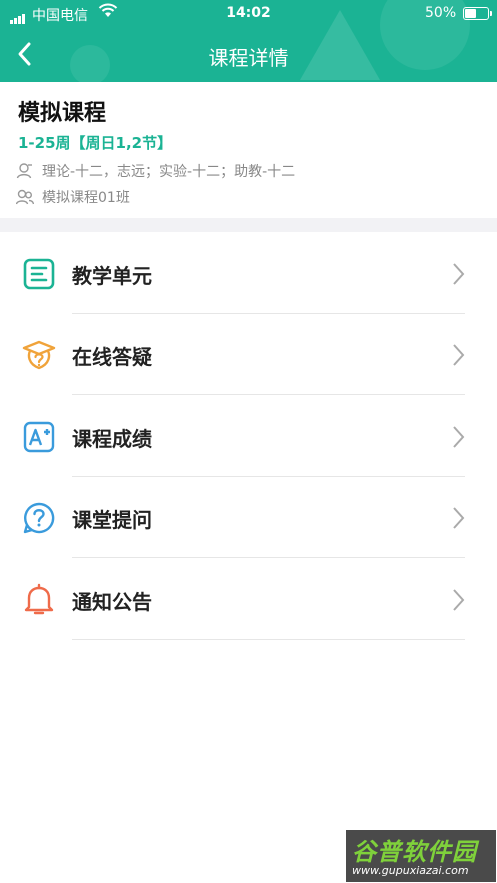 This screenshot has height=883, width=497. Describe the element at coordinates (248, 517) in the screenshot. I see `menu-item-class-questions: 课堂提问` at that location.